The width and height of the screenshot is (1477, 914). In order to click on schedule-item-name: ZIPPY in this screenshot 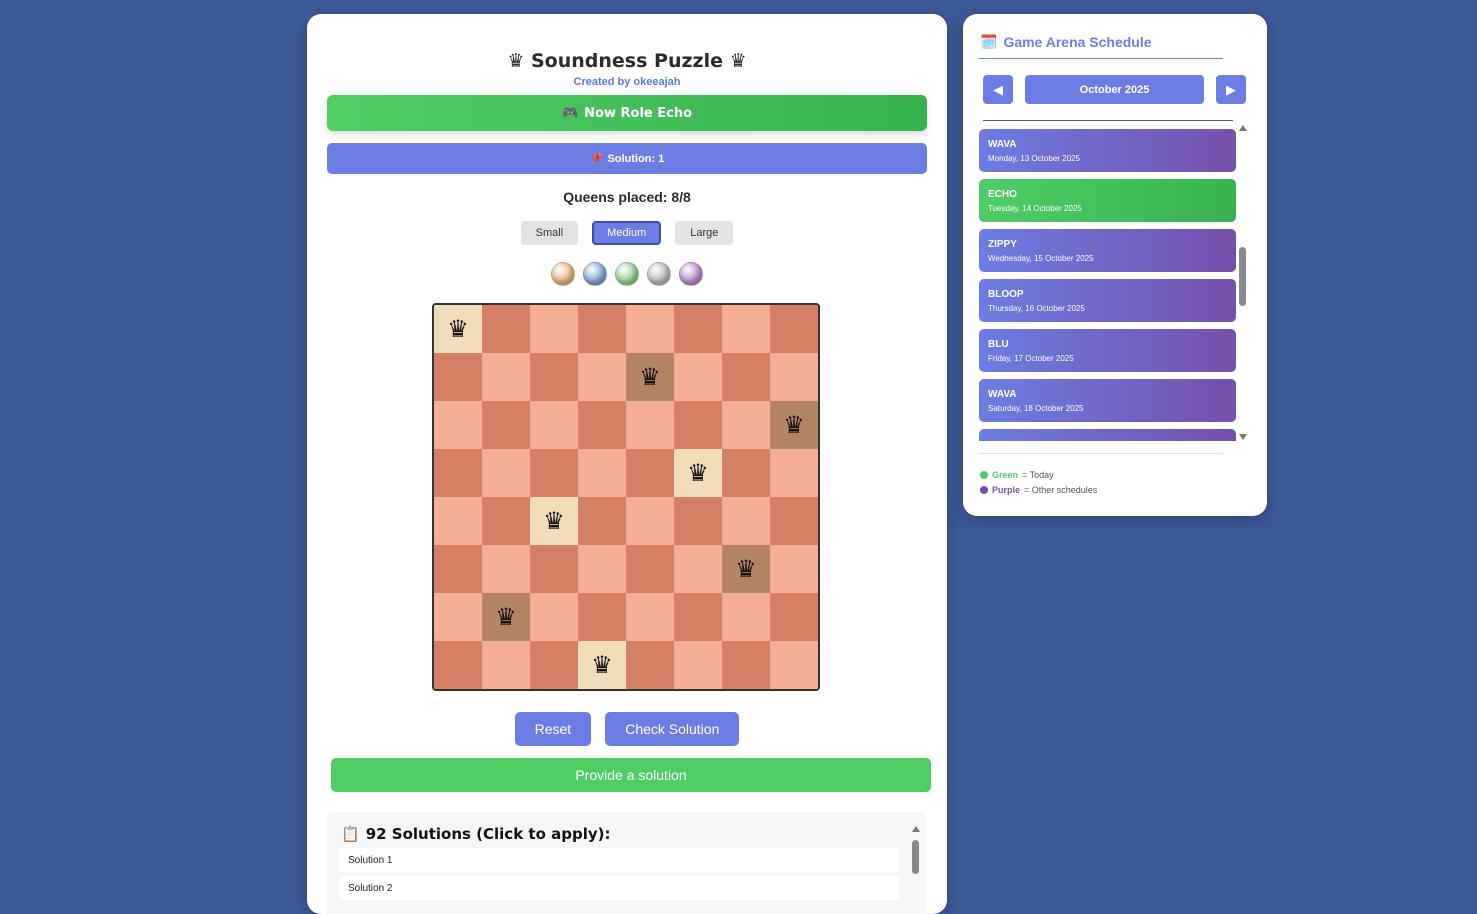, I will do `click(1002, 244)`.